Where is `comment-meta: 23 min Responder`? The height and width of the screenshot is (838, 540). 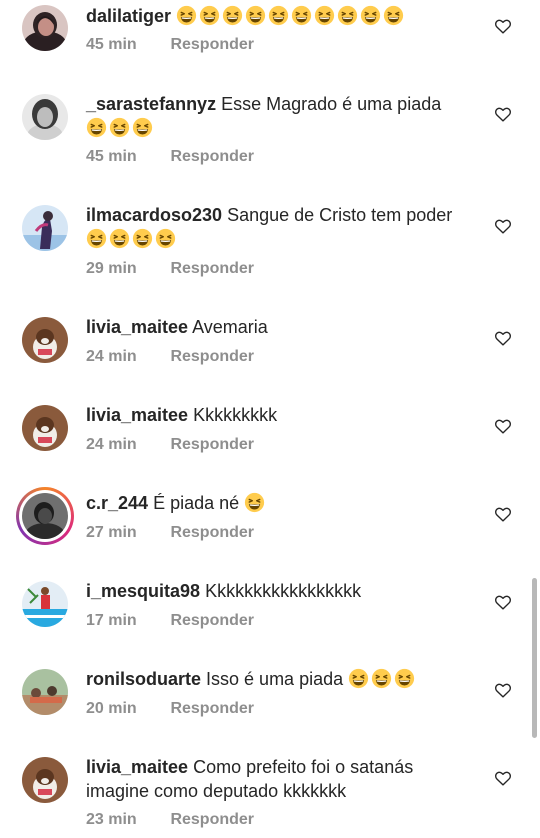 comment-meta: 23 min Responder is located at coordinates (170, 820).